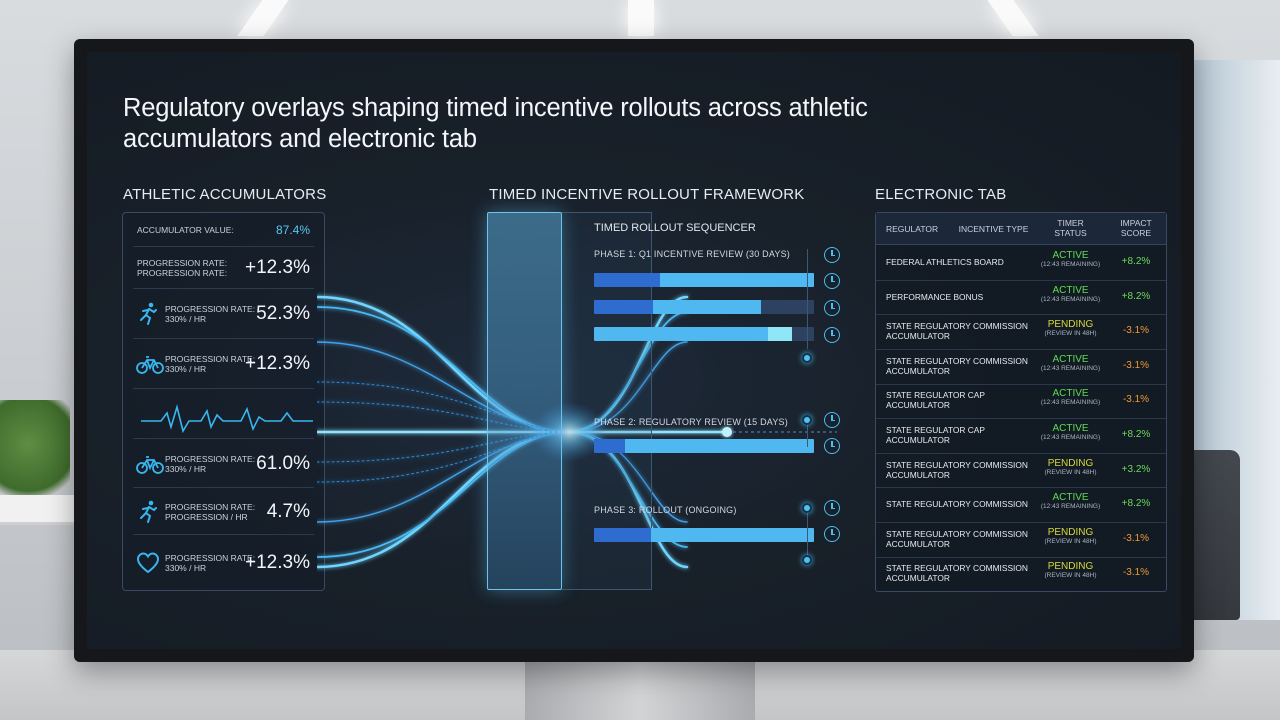 The width and height of the screenshot is (1280, 720). What do you see at coordinates (223, 268) in the screenshot?
I see `list-item: PROGRESSION RATE: PROGRESSION RATE: +12.3%` at bounding box center [223, 268].